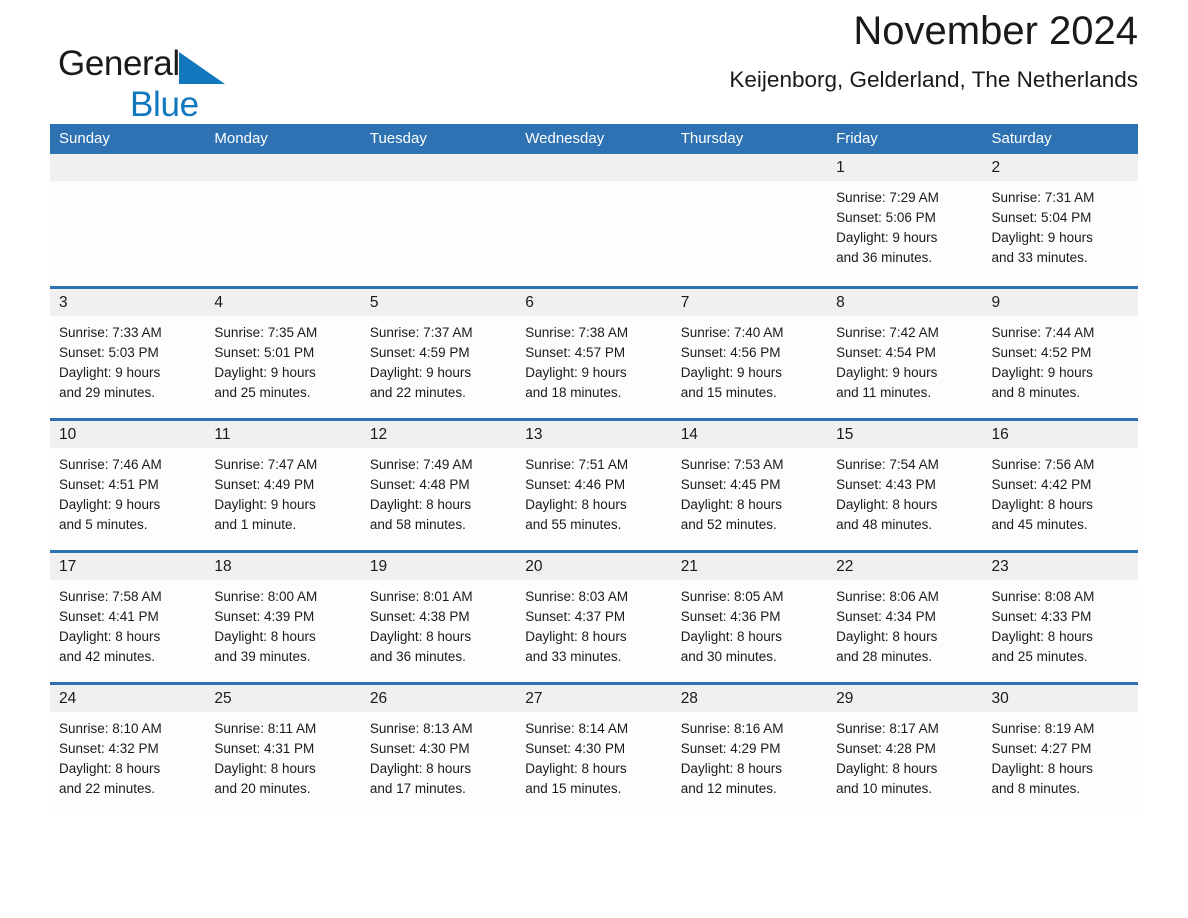 This screenshot has width=1188, height=918. I want to click on day-number: 28, so click(689, 698).